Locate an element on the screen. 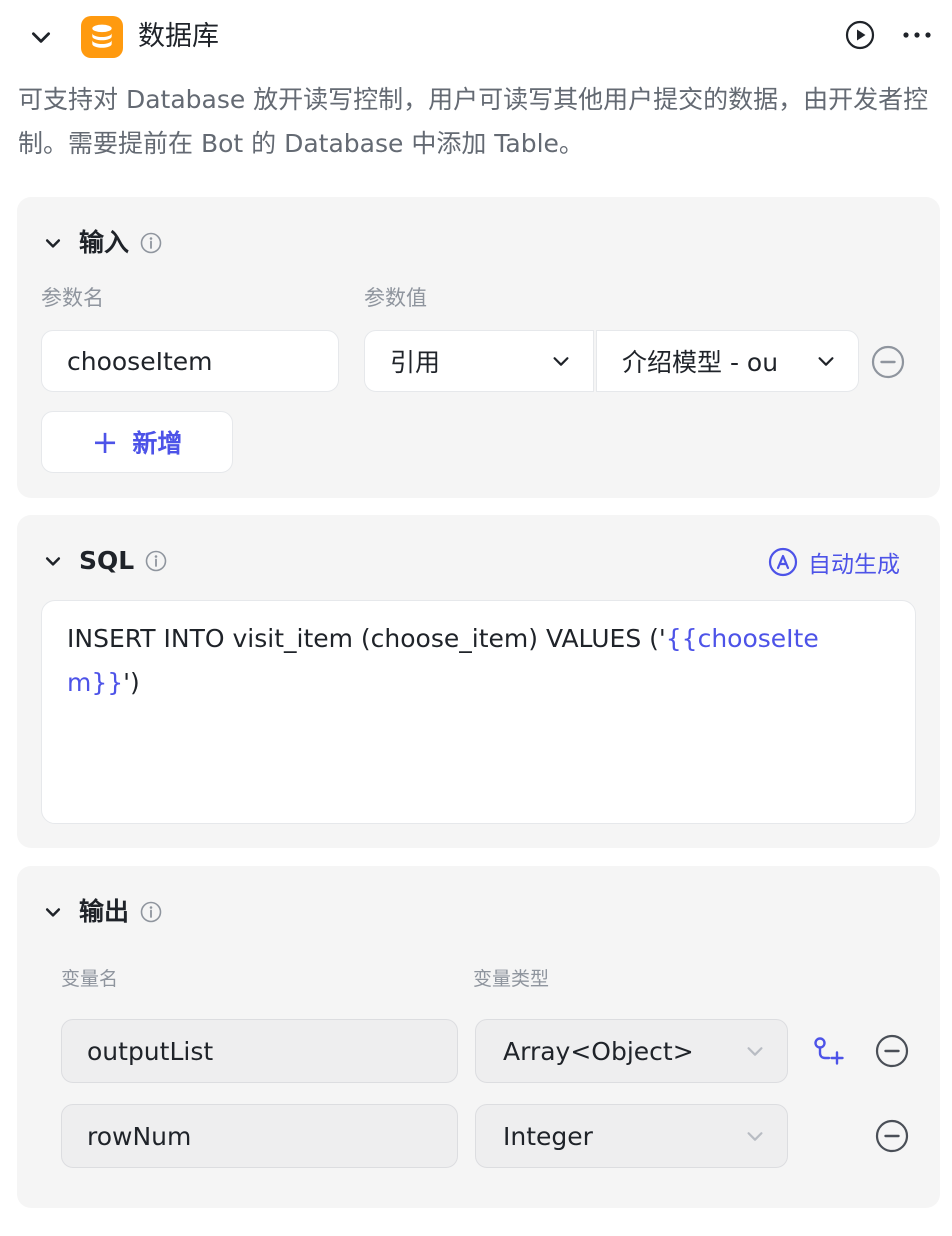 Image resolution: width=952 pixels, height=1236 pixels. database-node-icon is located at coordinates (102, 37).